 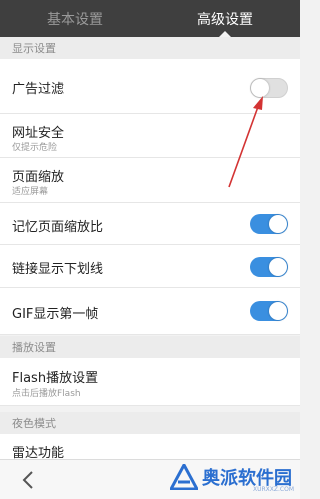 What do you see at coordinates (38, 177) in the screenshot?
I see `row-page-zoom-title: 页面缩放` at bounding box center [38, 177].